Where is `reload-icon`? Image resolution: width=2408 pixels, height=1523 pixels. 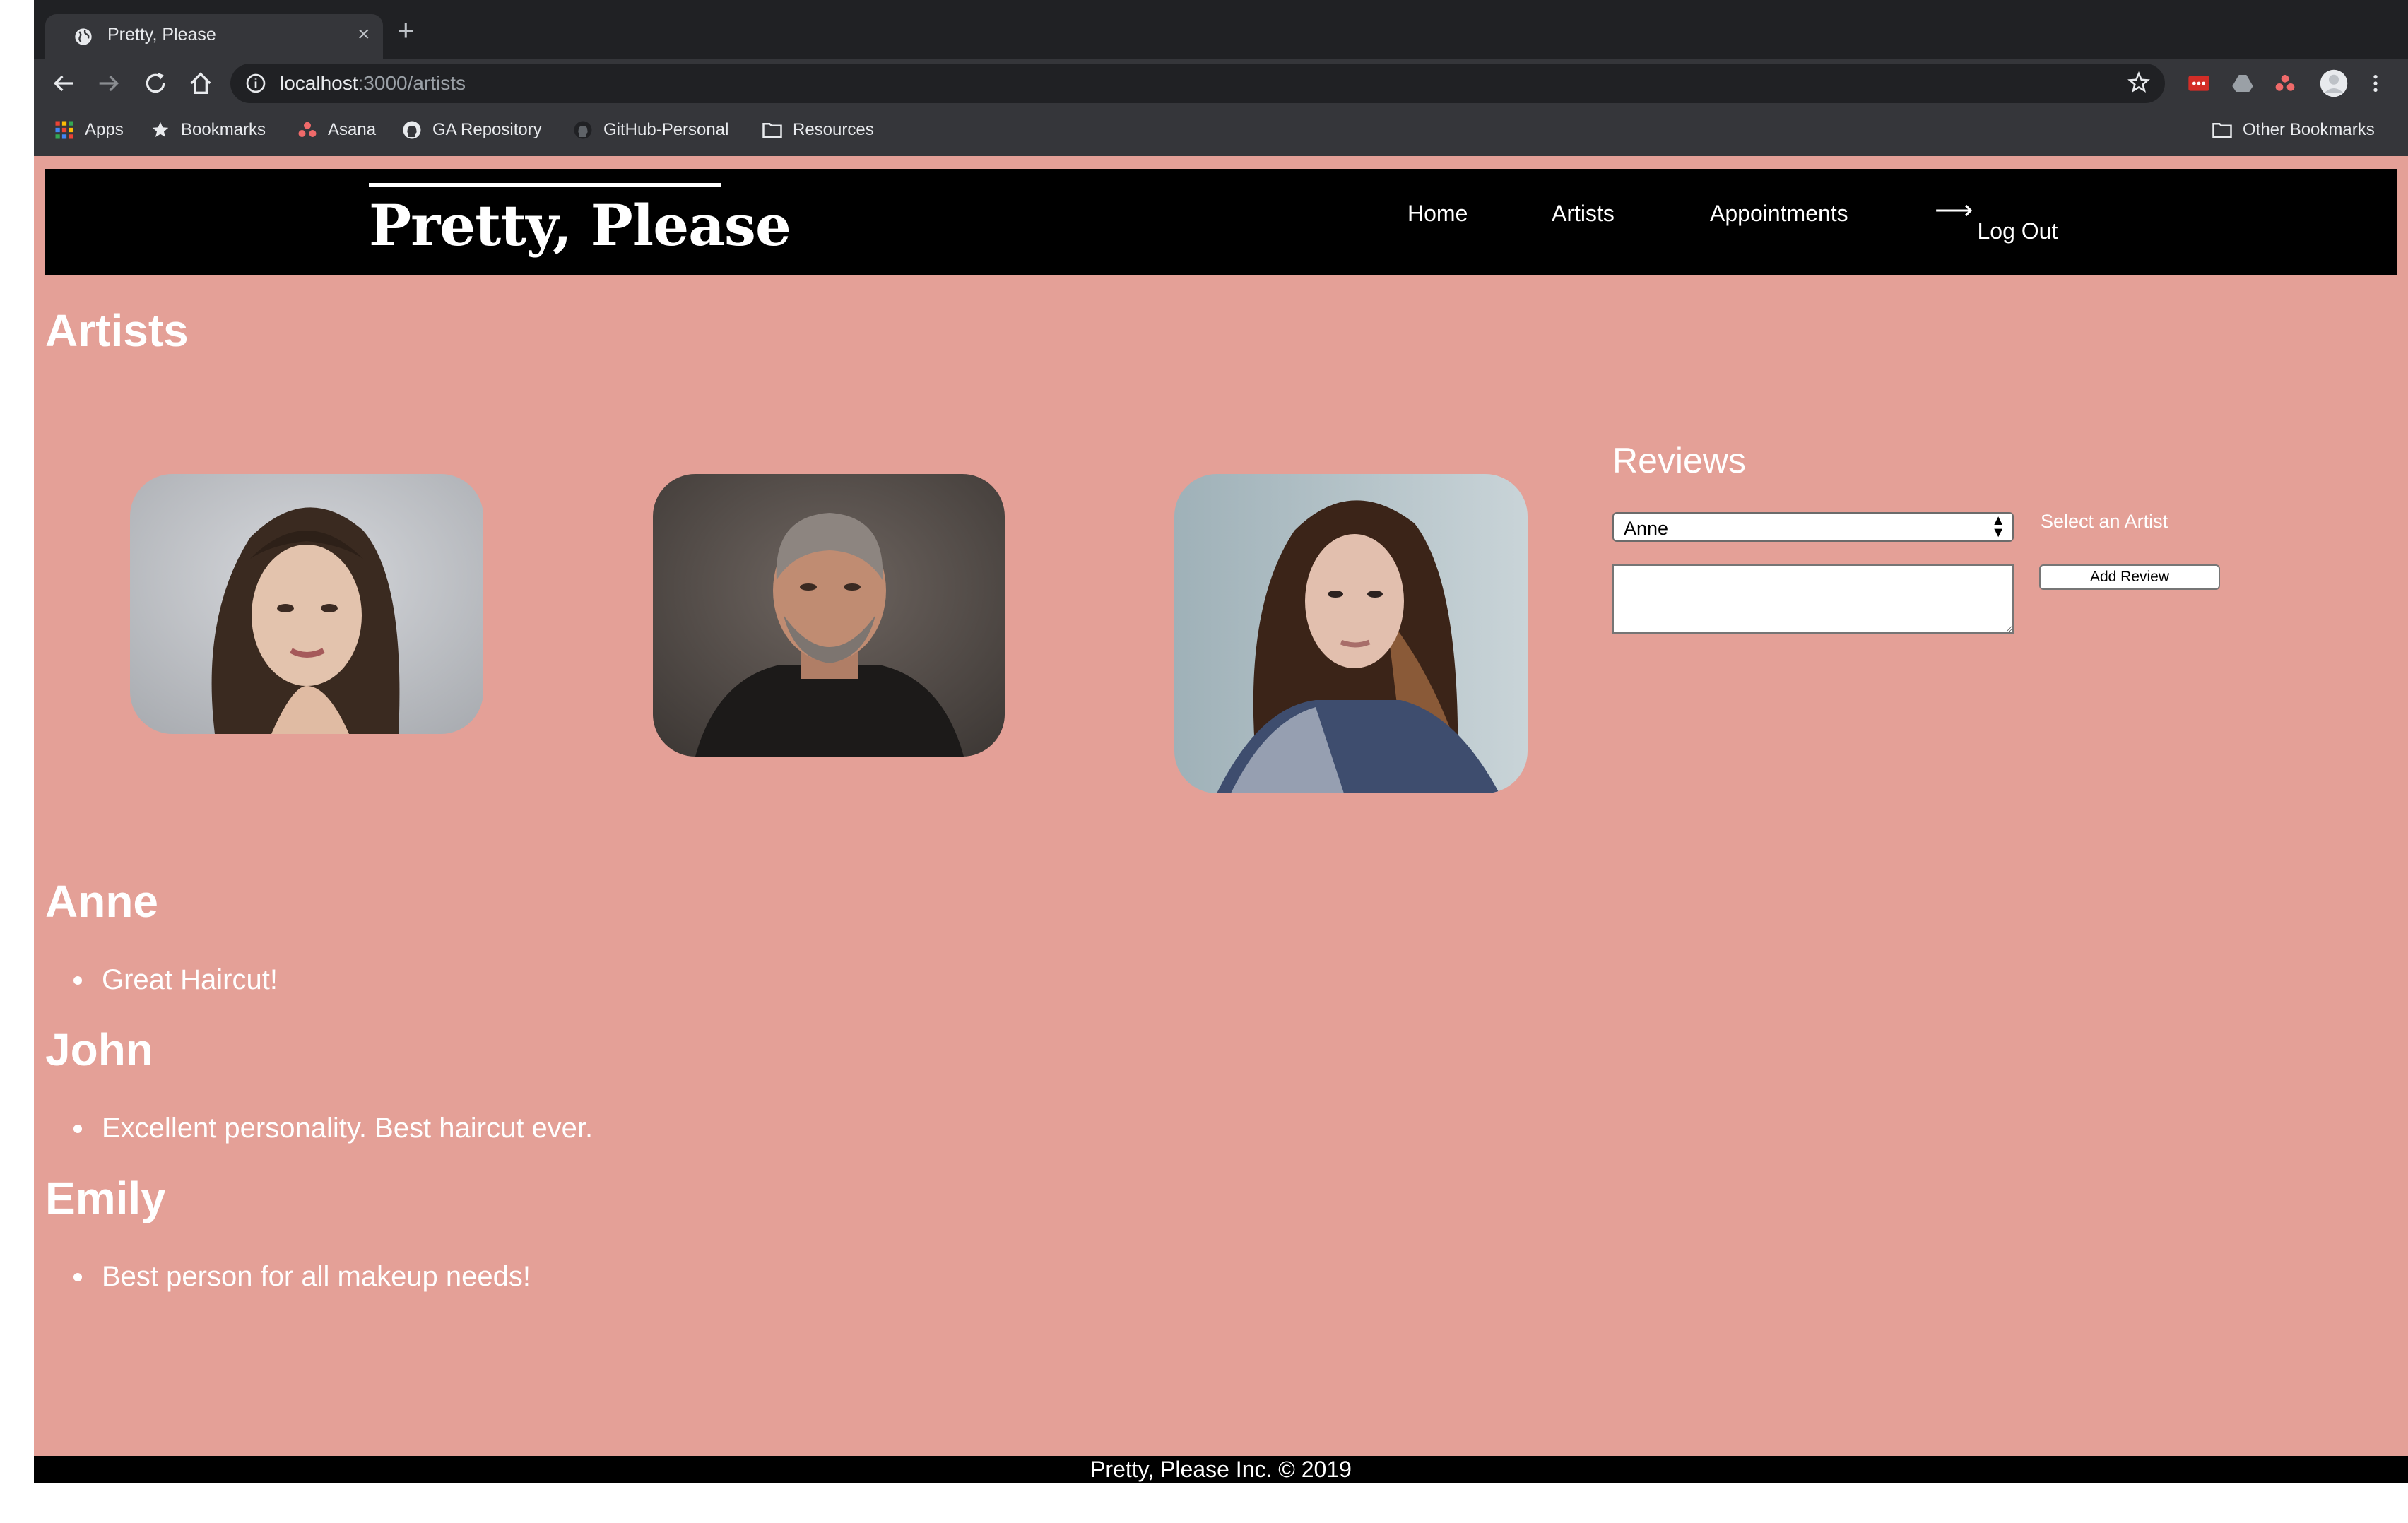
reload-icon is located at coordinates (155, 83).